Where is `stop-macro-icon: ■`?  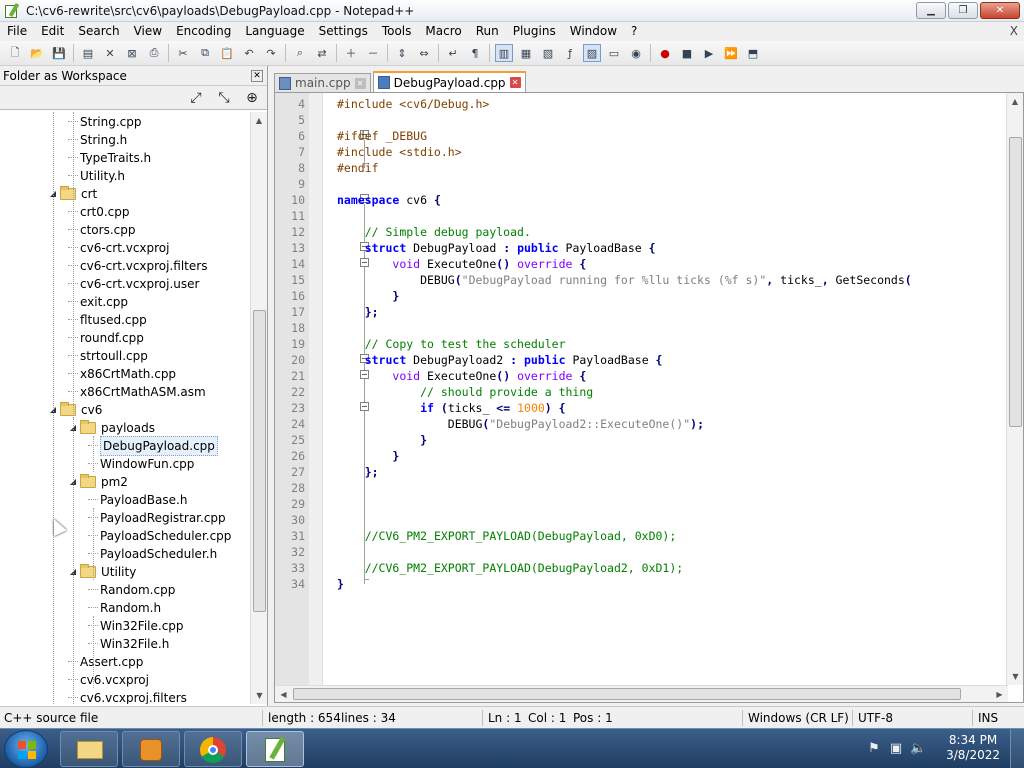 stop-macro-icon: ■ is located at coordinates (687, 53).